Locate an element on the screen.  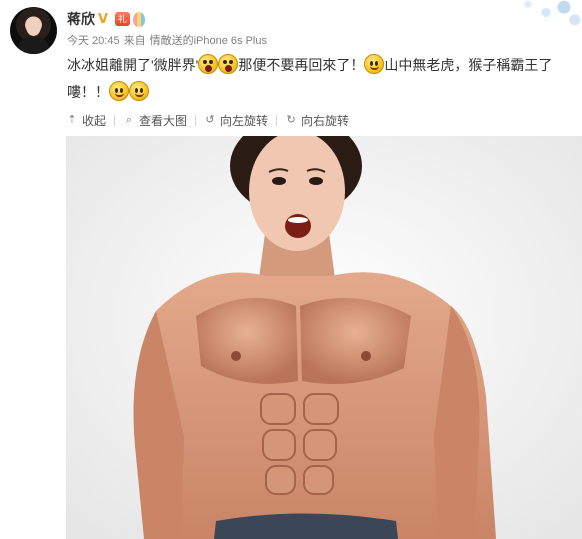
rotate-right-icon: ↻ is located at coordinates (291, 119).